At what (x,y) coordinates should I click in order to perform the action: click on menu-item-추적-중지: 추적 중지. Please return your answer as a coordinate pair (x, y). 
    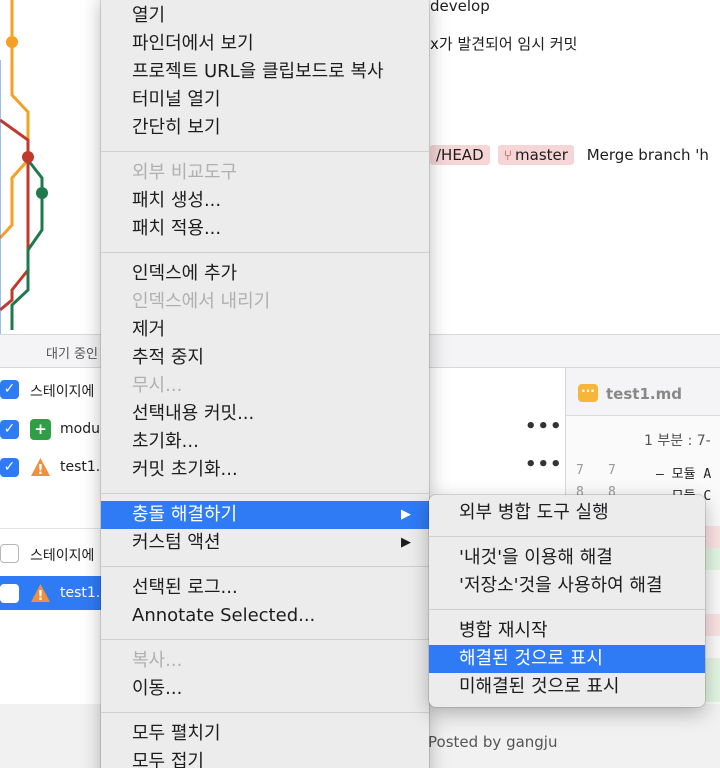
    Looking at the image, I should click on (265, 358).